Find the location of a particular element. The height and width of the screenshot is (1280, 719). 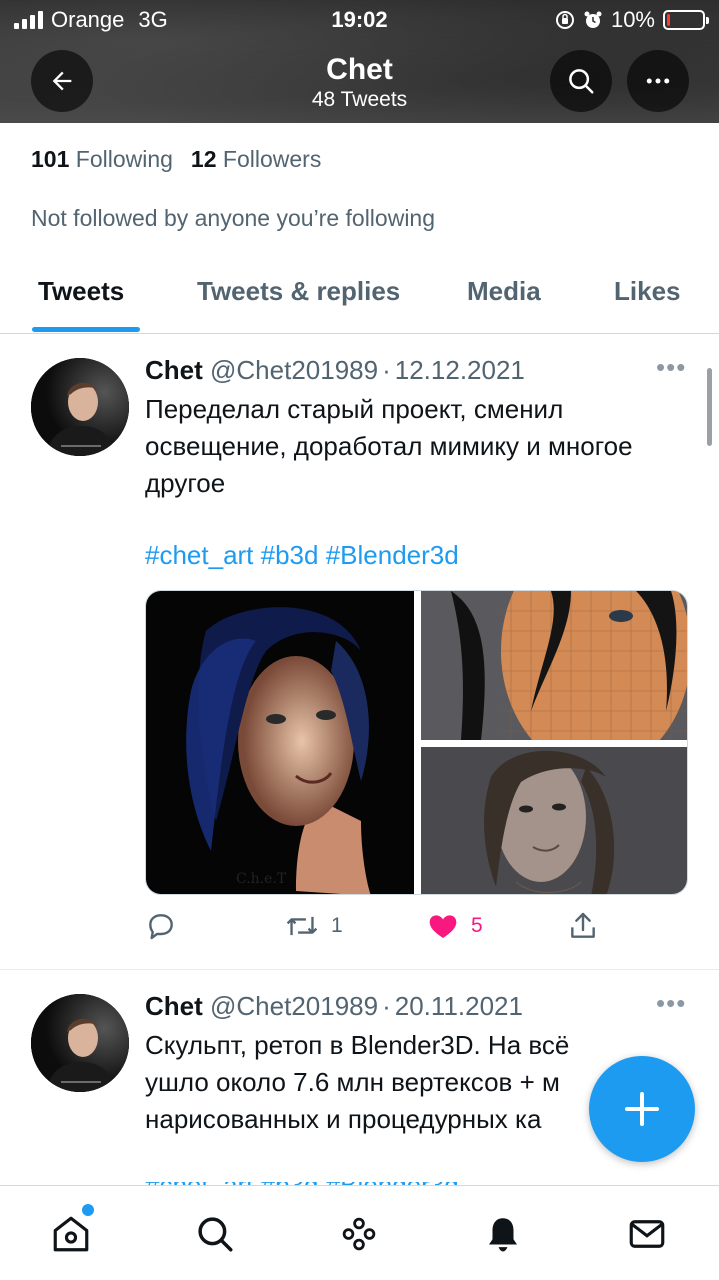

spaces-icon is located at coordinates (359, 1234).